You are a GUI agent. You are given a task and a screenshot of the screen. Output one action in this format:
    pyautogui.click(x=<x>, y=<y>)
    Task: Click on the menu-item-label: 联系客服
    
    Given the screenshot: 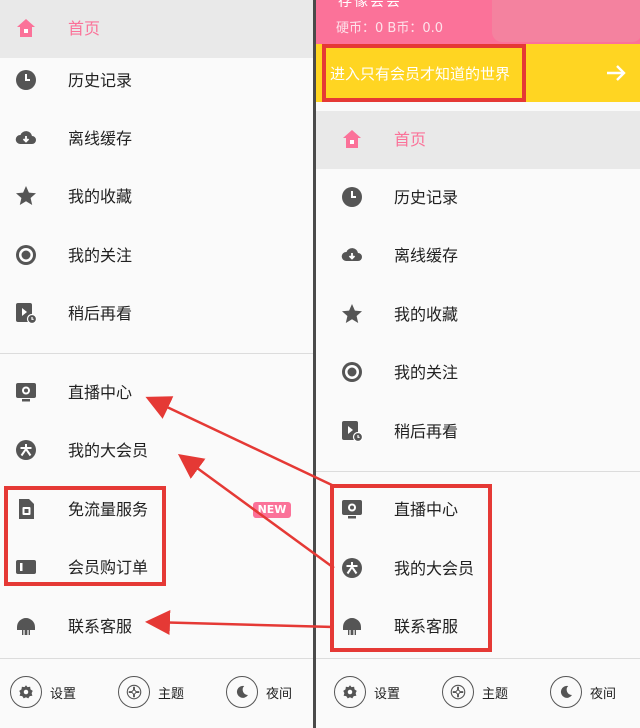 What is the action you would take?
    pyautogui.click(x=100, y=626)
    